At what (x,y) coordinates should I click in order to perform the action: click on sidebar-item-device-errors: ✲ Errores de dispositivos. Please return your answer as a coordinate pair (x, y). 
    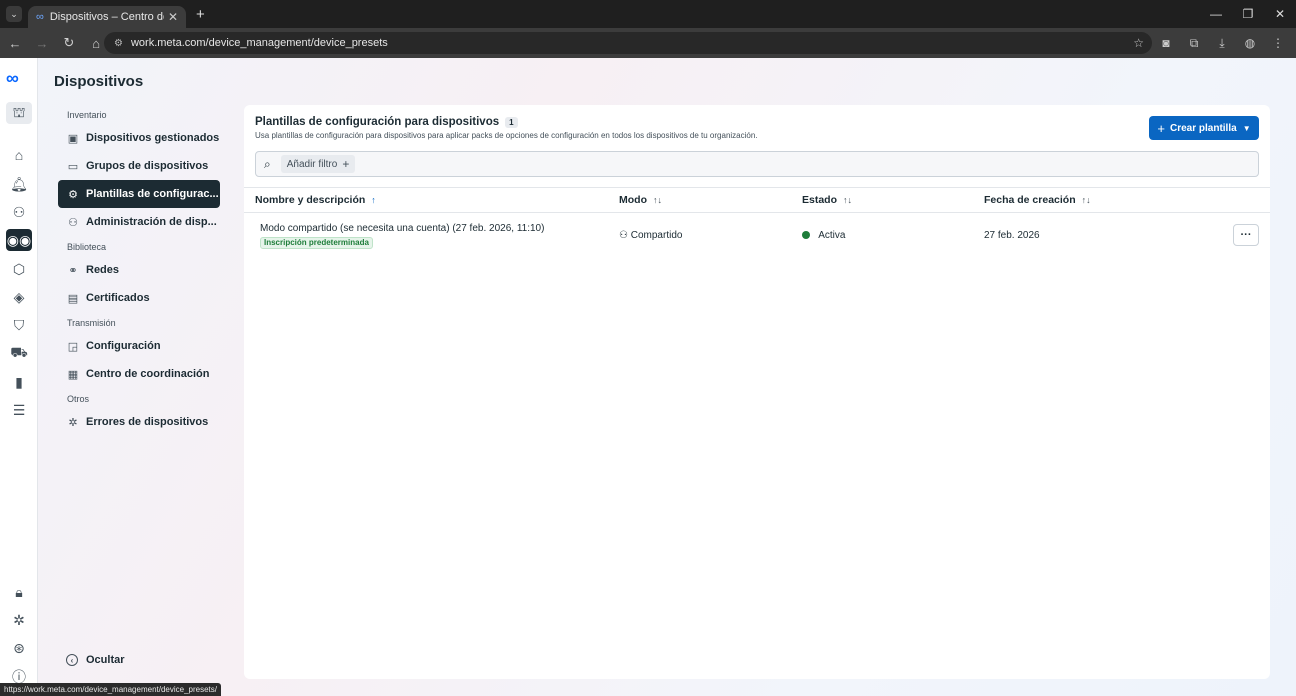
    Looking at the image, I should click on (139, 422).